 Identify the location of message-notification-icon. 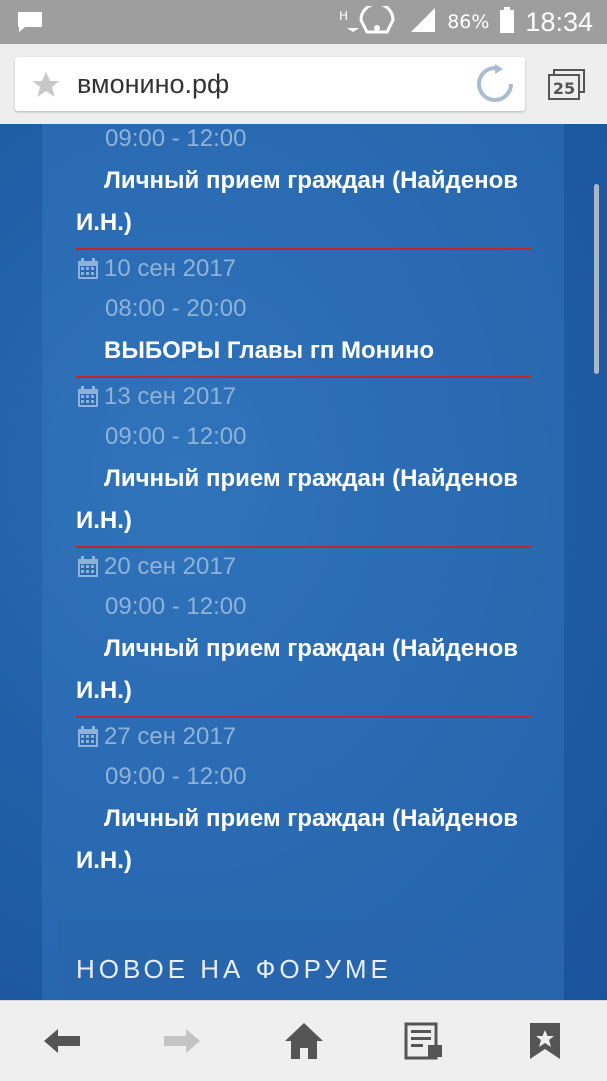
(30, 24).